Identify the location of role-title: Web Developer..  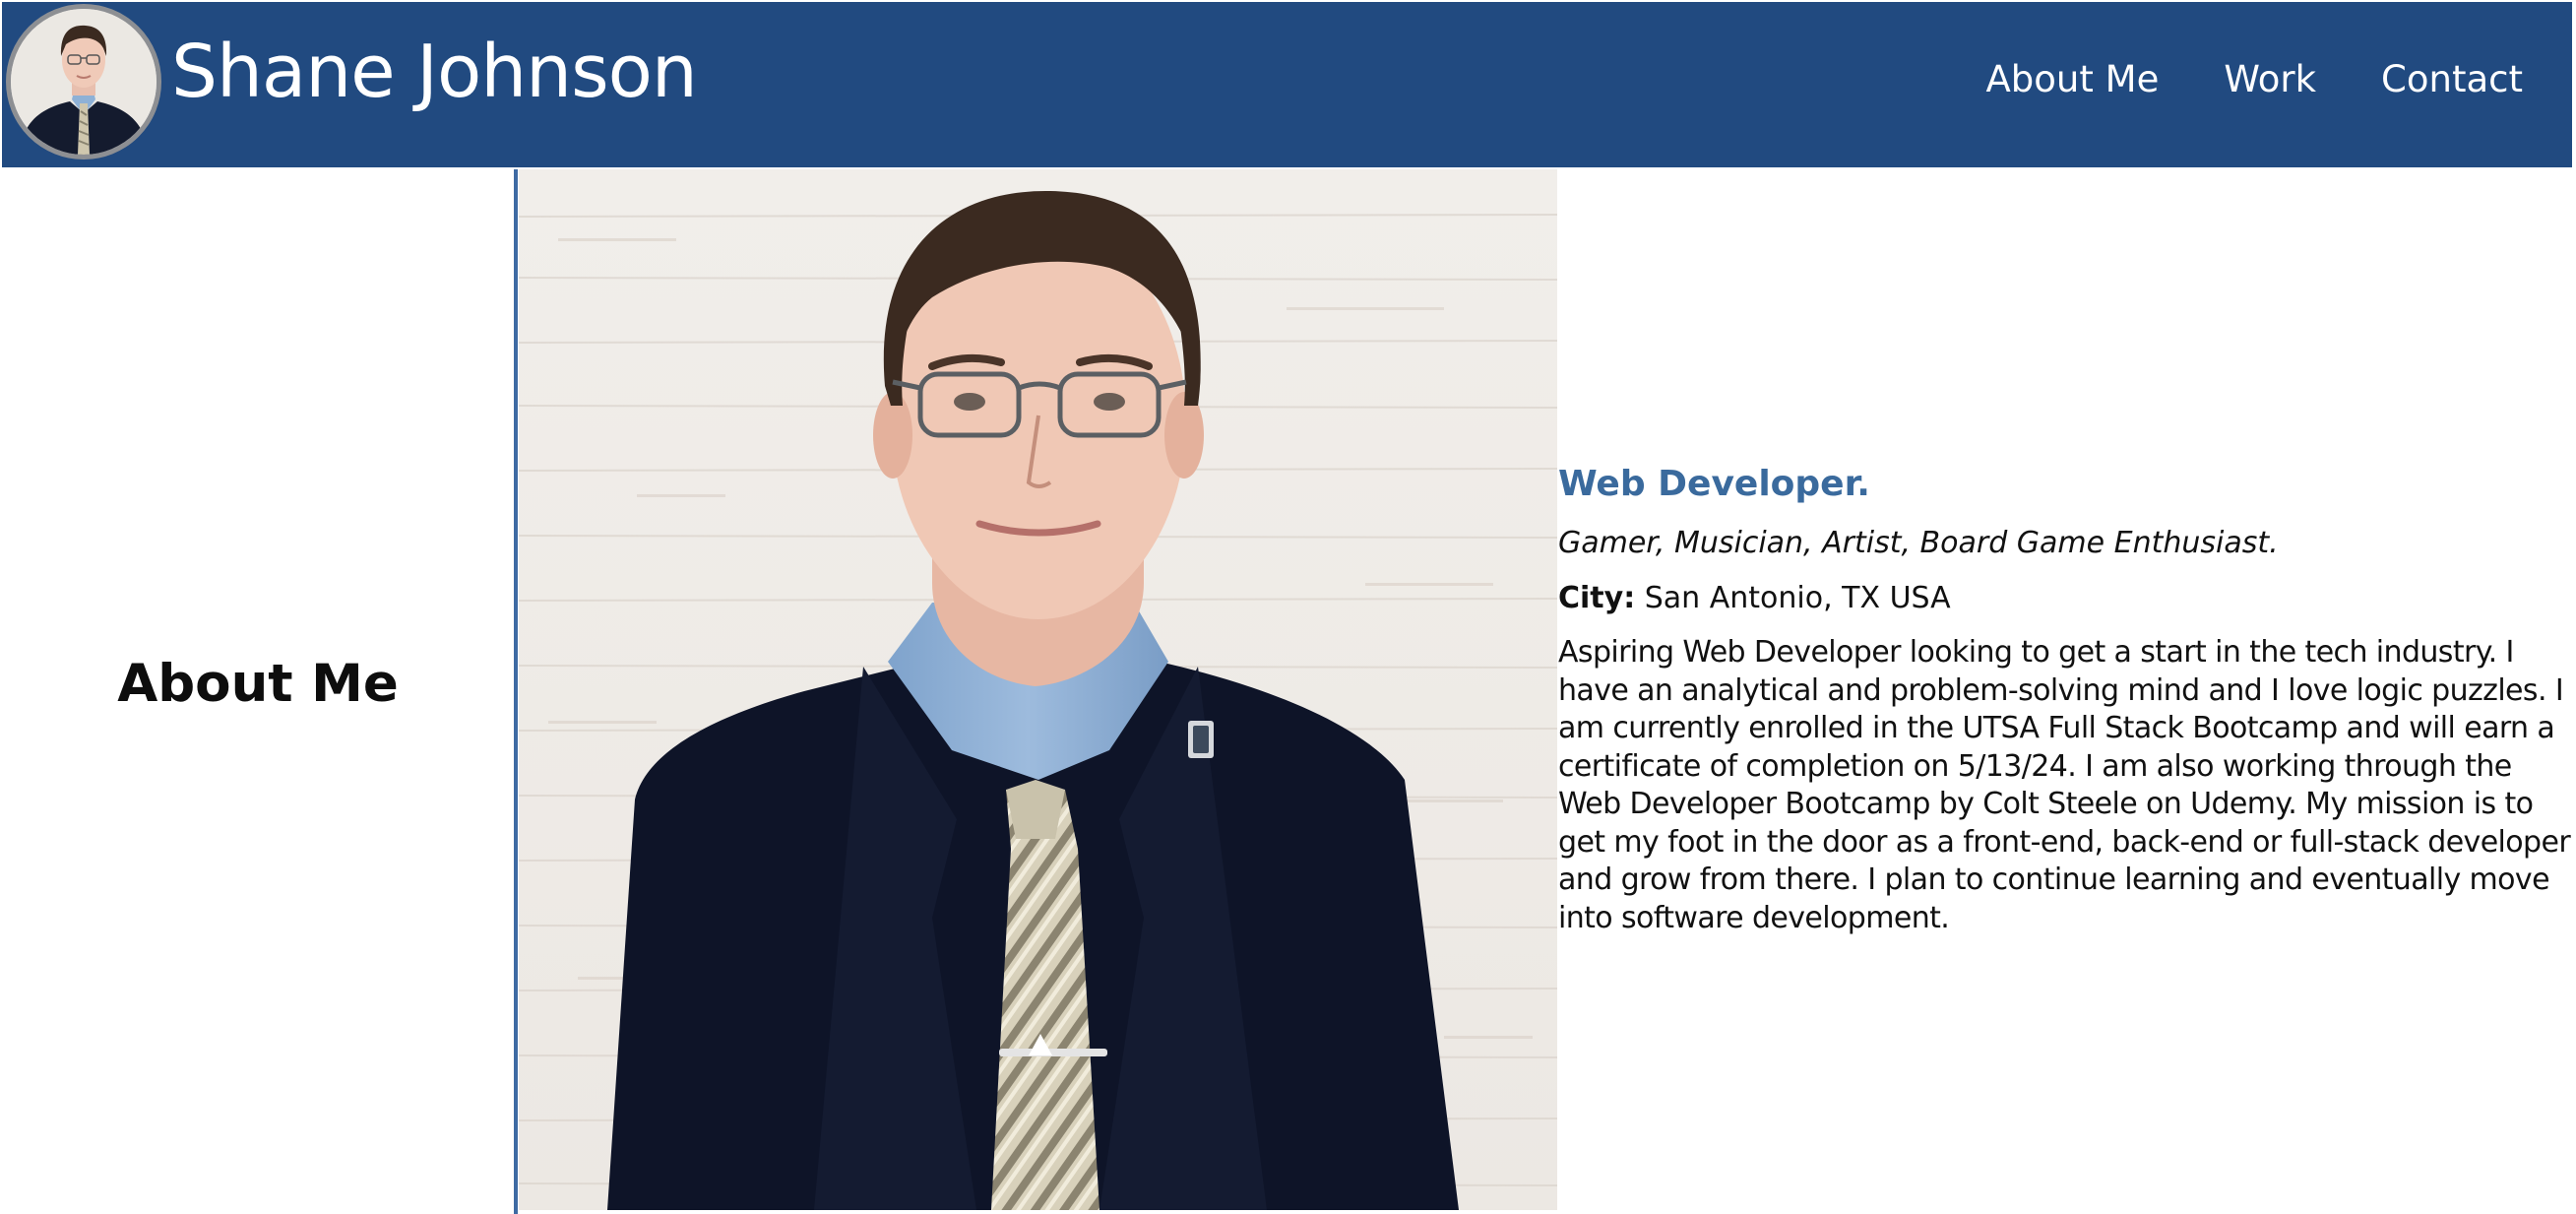
(1714, 484).